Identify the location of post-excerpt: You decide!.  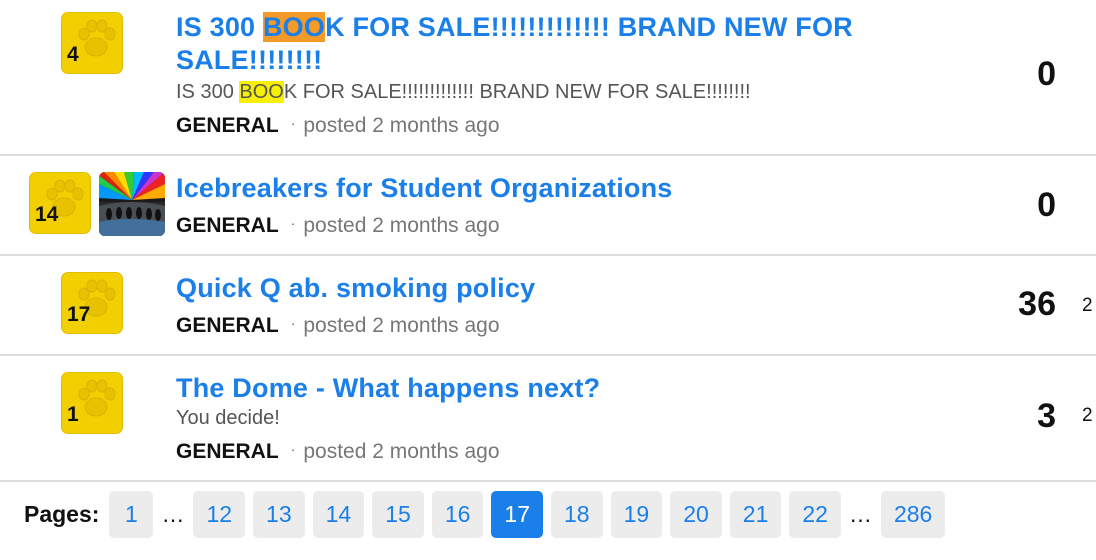
(228, 418).